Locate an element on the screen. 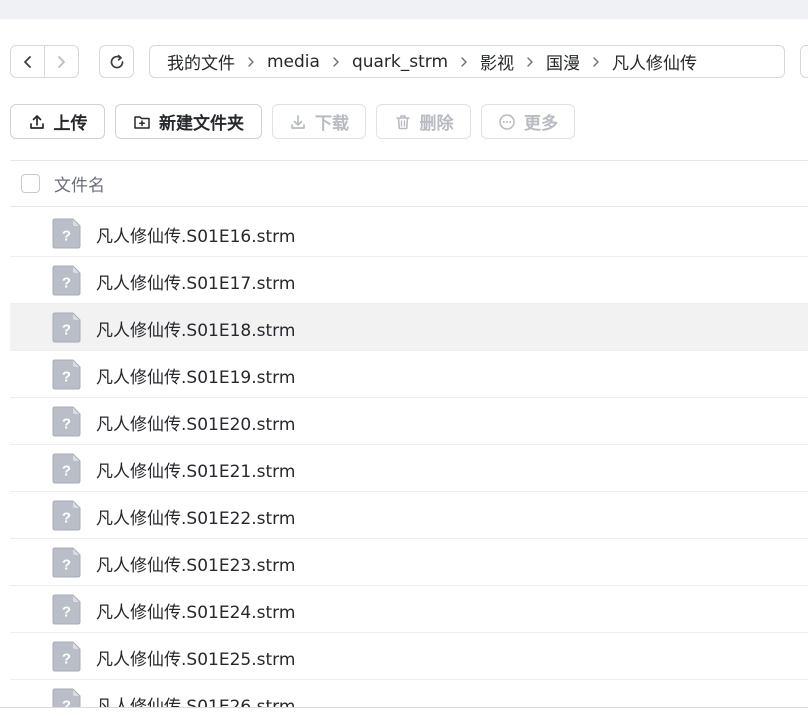 Image resolution: width=808 pixels, height=716 pixels. file-row: ? 凡人修仙传.S01E19.strm is located at coordinates (409, 374).